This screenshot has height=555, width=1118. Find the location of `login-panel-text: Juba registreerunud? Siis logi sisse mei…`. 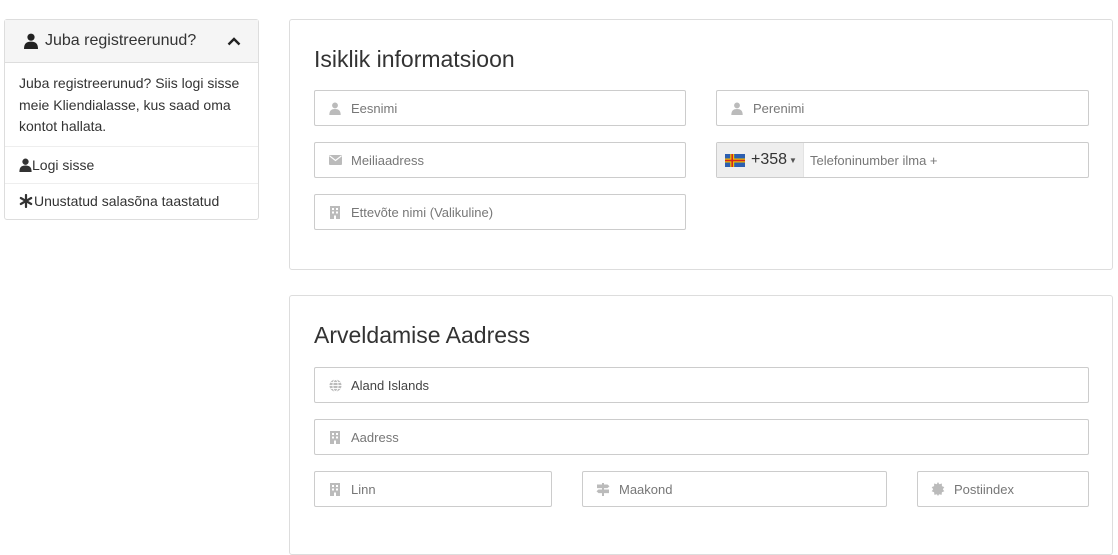

login-panel-text: Juba registreerunud? Siis logi sisse mei… is located at coordinates (131, 105).